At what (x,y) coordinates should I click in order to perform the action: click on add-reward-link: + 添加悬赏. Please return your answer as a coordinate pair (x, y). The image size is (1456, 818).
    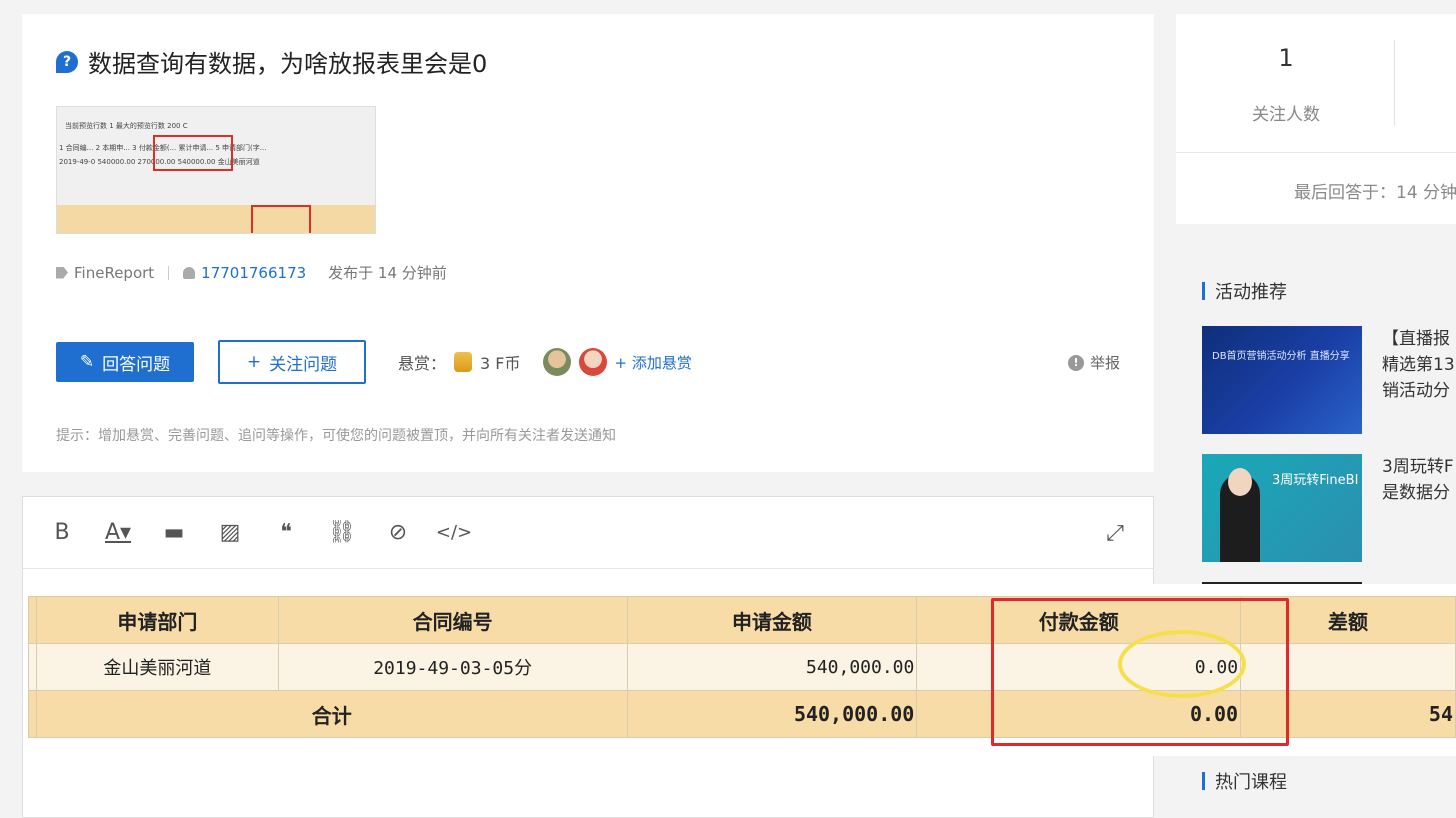
    Looking at the image, I should click on (653, 362).